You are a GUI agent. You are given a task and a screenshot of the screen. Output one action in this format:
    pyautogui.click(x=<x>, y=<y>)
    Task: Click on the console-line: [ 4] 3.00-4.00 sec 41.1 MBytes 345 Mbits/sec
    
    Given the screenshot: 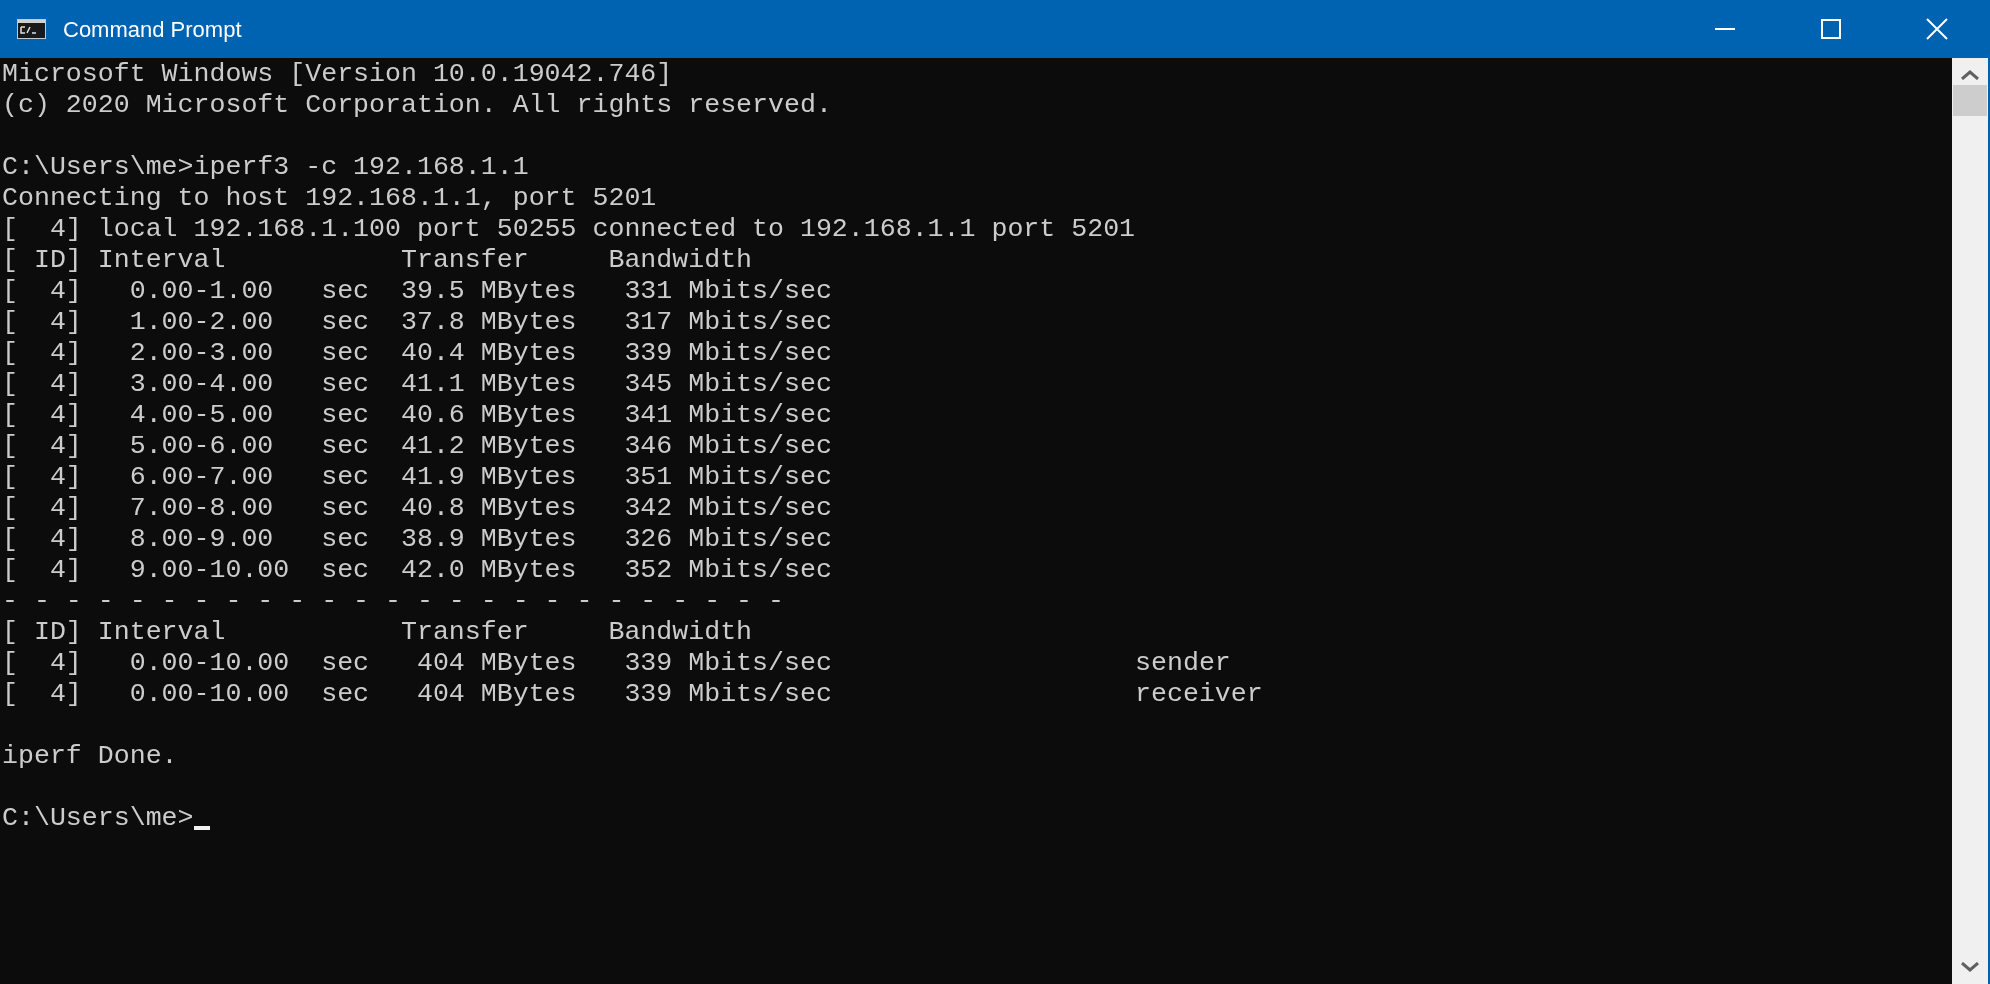 What is the action you would take?
    pyautogui.click(x=417, y=384)
    